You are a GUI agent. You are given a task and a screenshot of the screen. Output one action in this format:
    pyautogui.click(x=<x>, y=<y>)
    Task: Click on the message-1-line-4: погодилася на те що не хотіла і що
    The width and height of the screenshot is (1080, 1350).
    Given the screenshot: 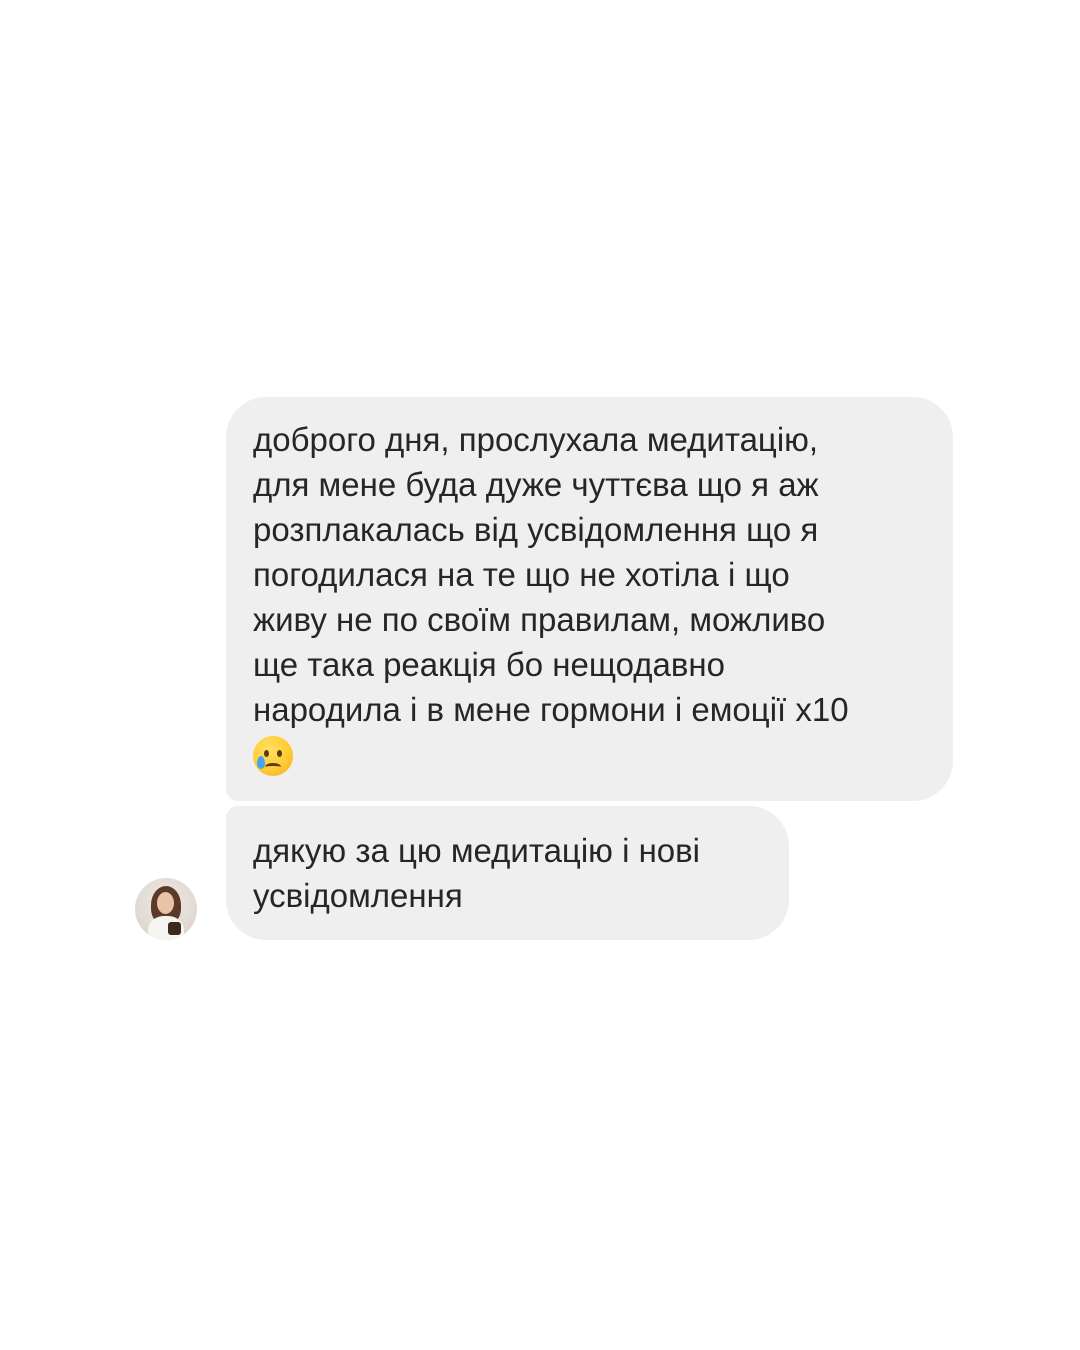 What is the action you would take?
    pyautogui.click(x=521, y=574)
    